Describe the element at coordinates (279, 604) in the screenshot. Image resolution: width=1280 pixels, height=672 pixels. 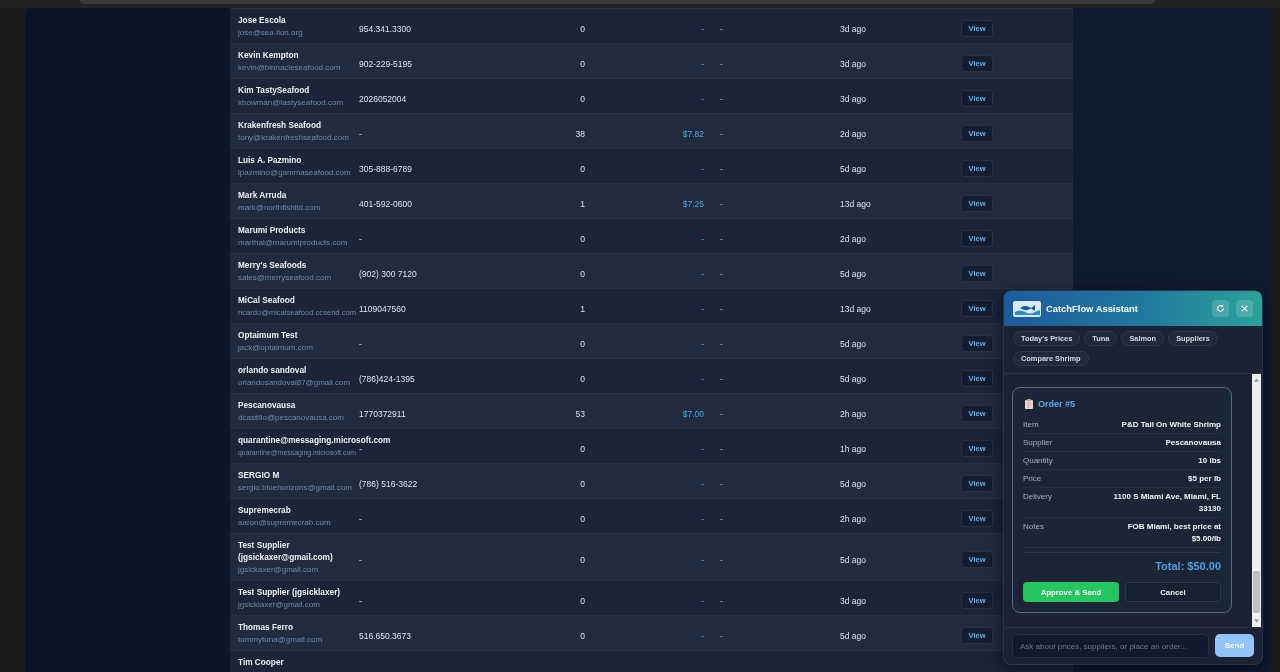
I see `supplier-email: jgsicklaxer@gmail.com` at that location.